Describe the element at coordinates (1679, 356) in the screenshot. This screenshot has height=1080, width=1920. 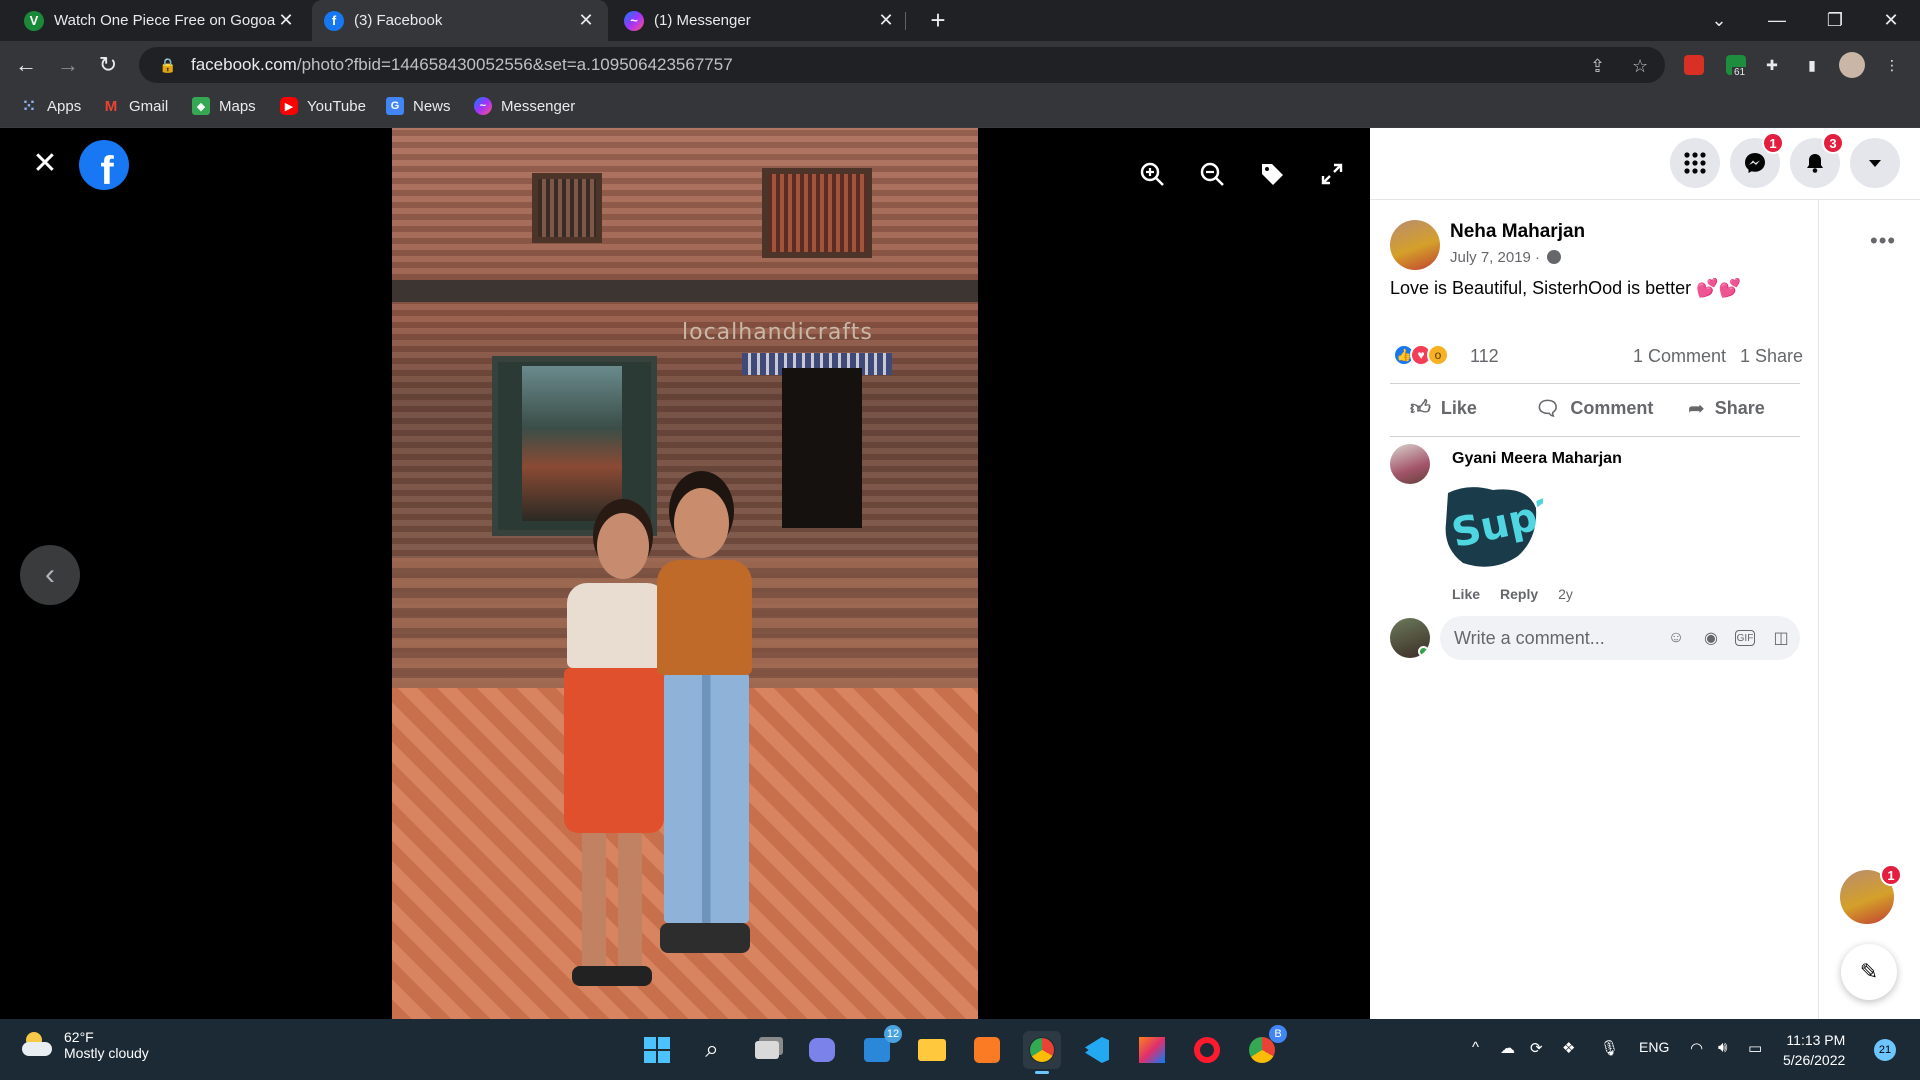
I see `comment-count: 1 Comment` at that location.